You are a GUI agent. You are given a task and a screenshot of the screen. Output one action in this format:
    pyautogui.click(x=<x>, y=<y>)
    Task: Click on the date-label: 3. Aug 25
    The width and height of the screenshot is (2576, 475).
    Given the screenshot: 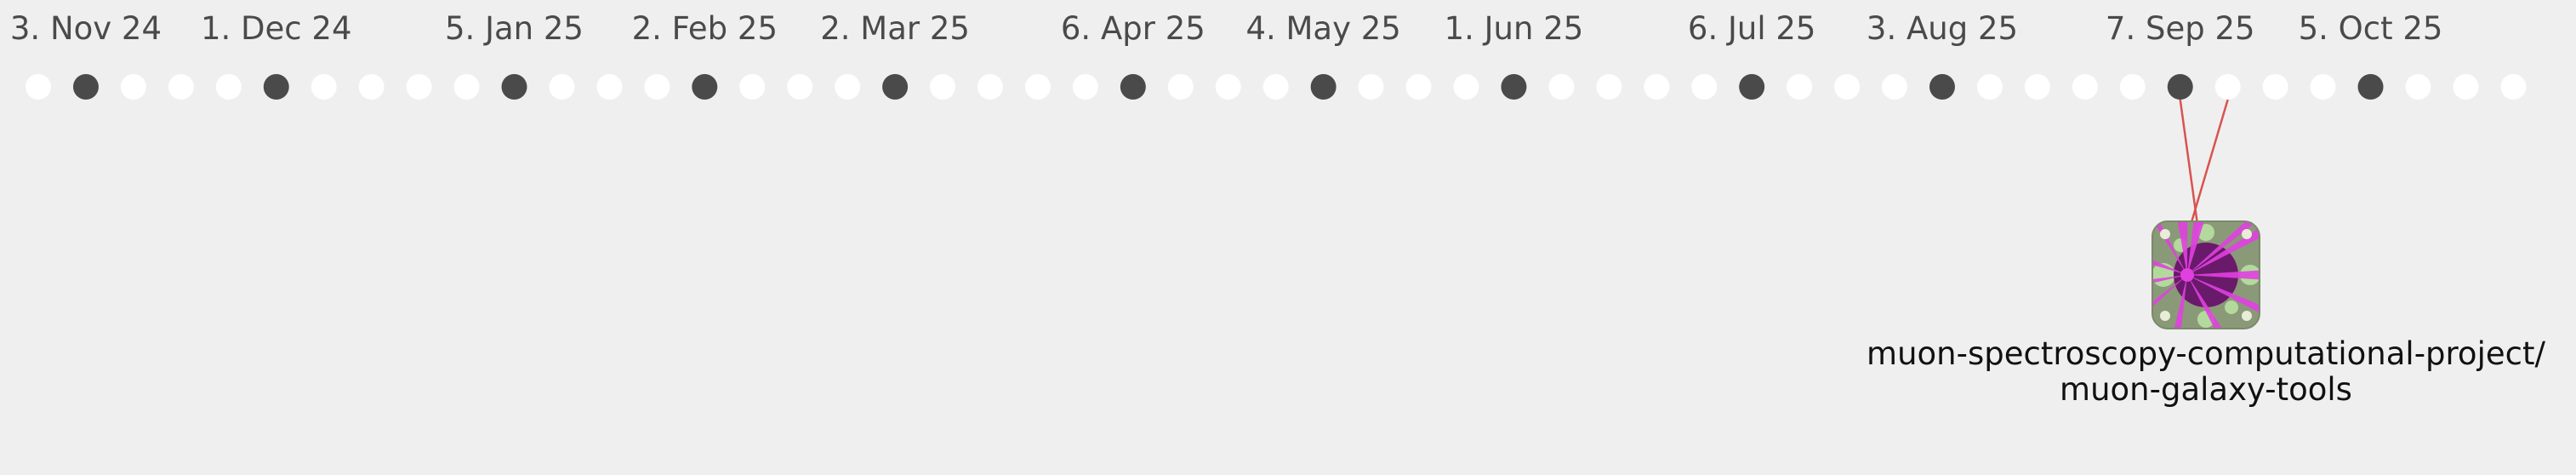 What is the action you would take?
    pyautogui.click(x=1942, y=28)
    